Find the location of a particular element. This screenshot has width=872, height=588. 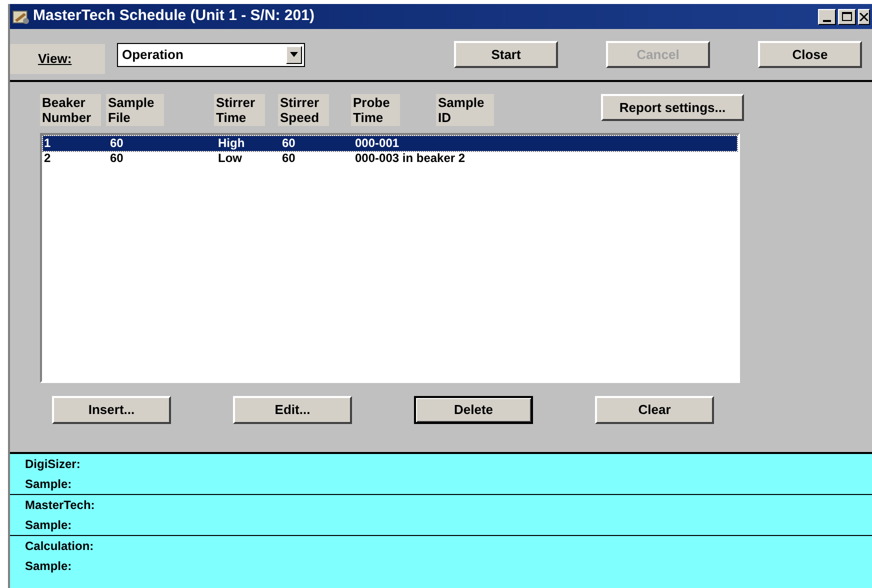

list-cell-text: Low is located at coordinates (230, 158).